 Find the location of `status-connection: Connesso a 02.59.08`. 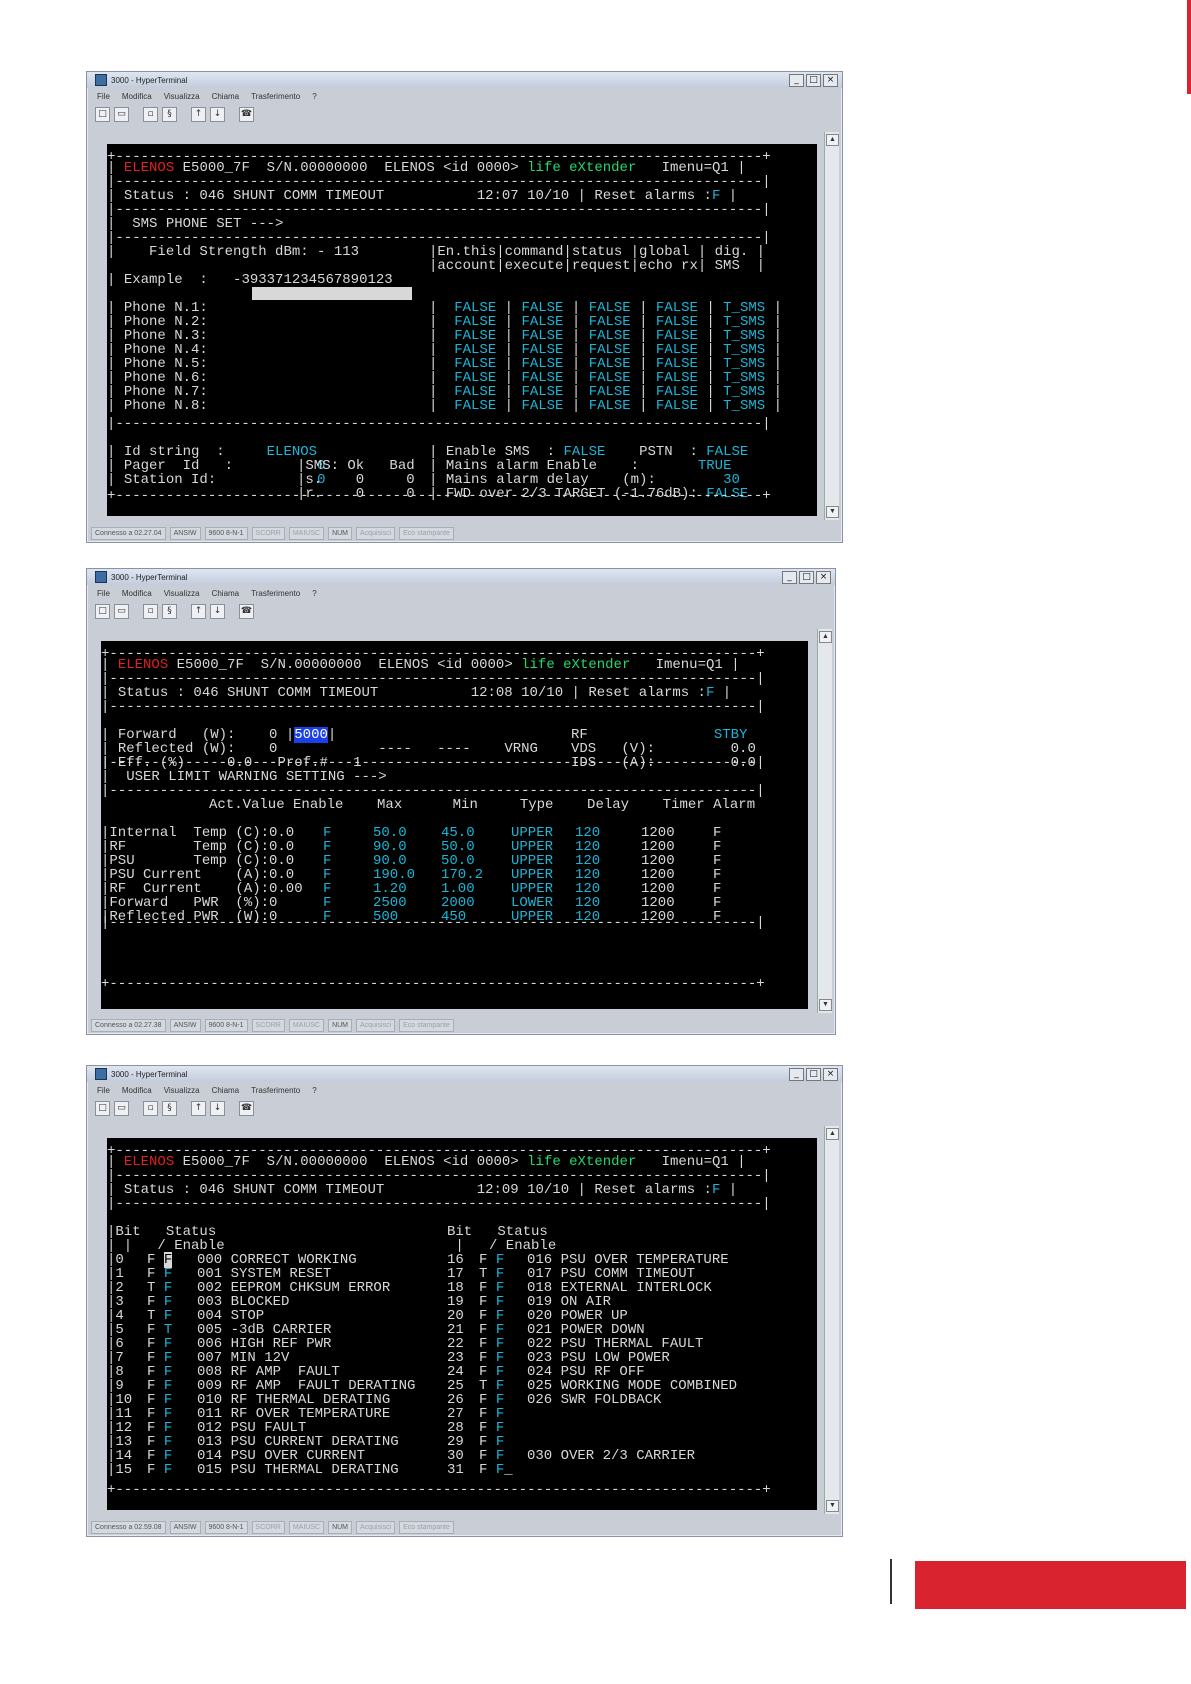

status-connection: Connesso a 02.59.08 is located at coordinates (128, 1527).